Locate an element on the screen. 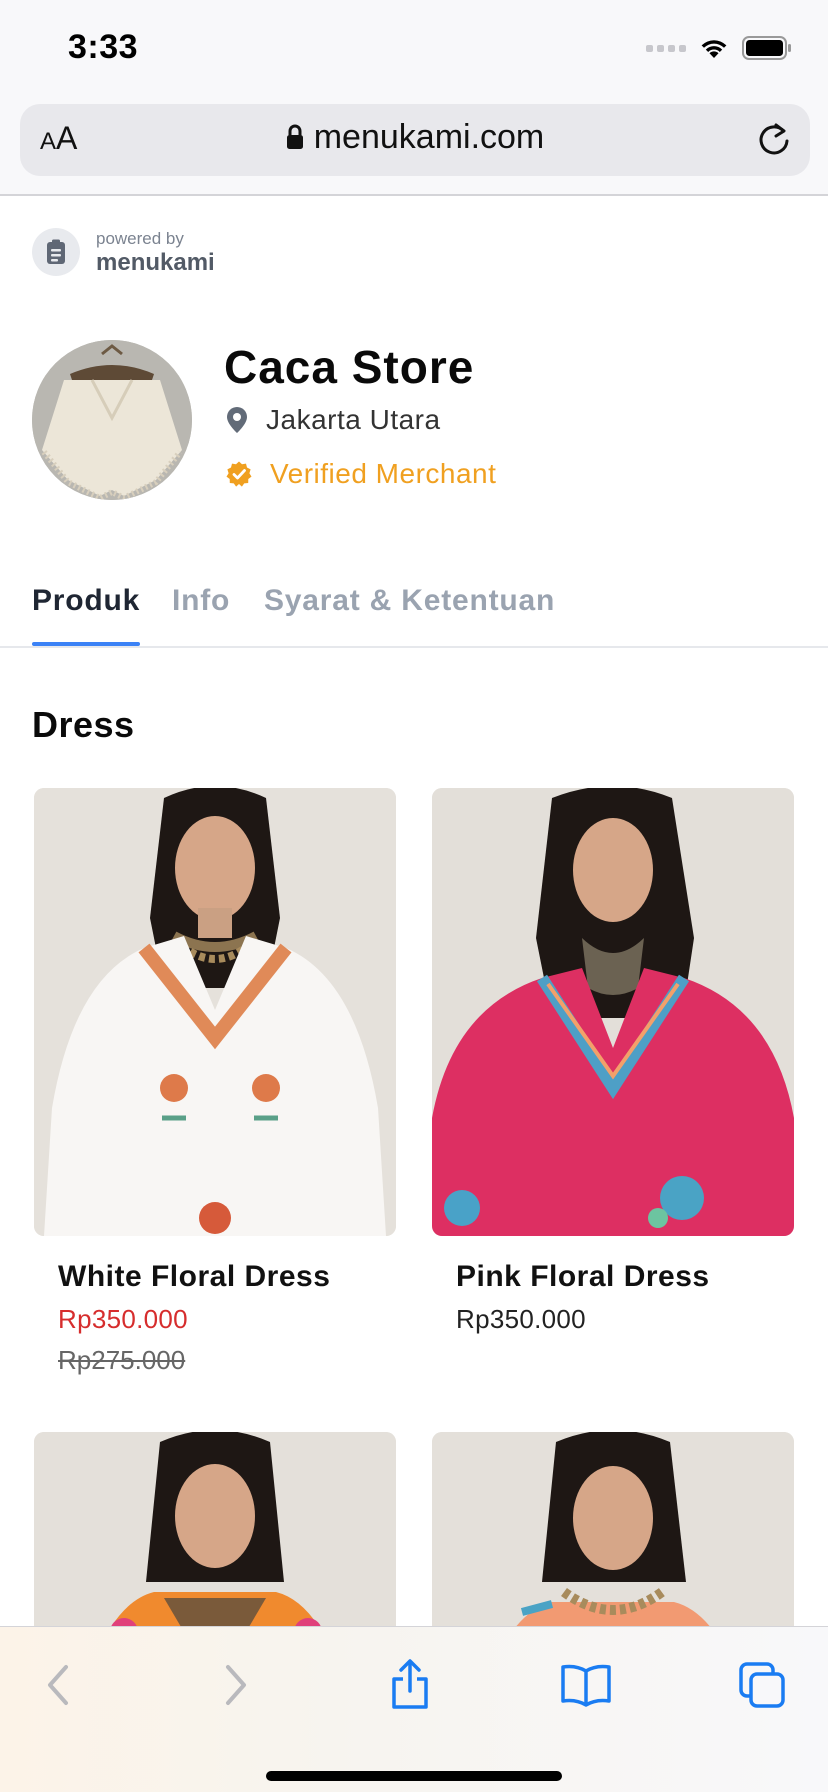 The image size is (828, 1792). powered-by-label: powered by is located at coordinates (140, 238).